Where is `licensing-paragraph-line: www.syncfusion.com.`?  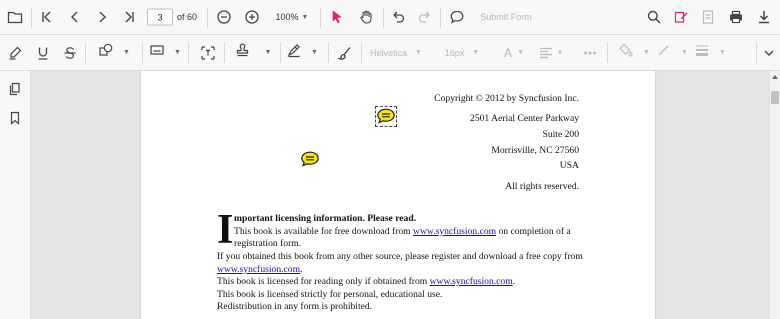
licensing-paragraph-line: www.syncfusion.com. is located at coordinates (259, 269).